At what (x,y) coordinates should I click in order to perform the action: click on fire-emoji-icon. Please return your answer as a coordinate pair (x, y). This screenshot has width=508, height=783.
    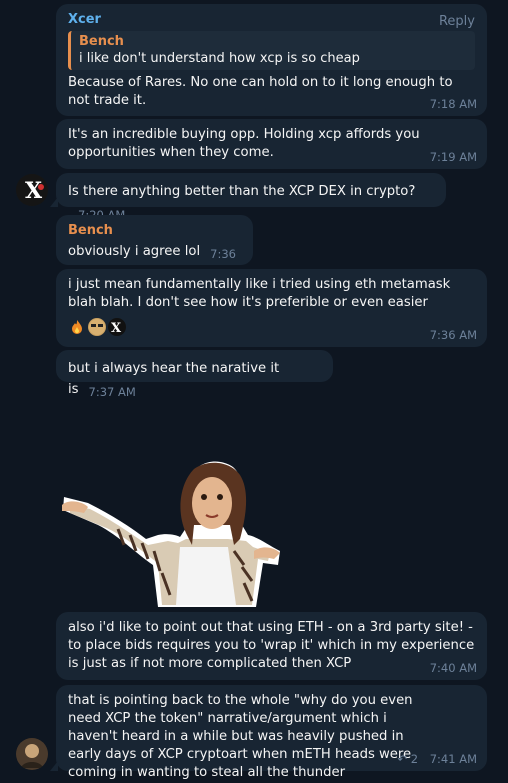
    Looking at the image, I should click on (77, 327).